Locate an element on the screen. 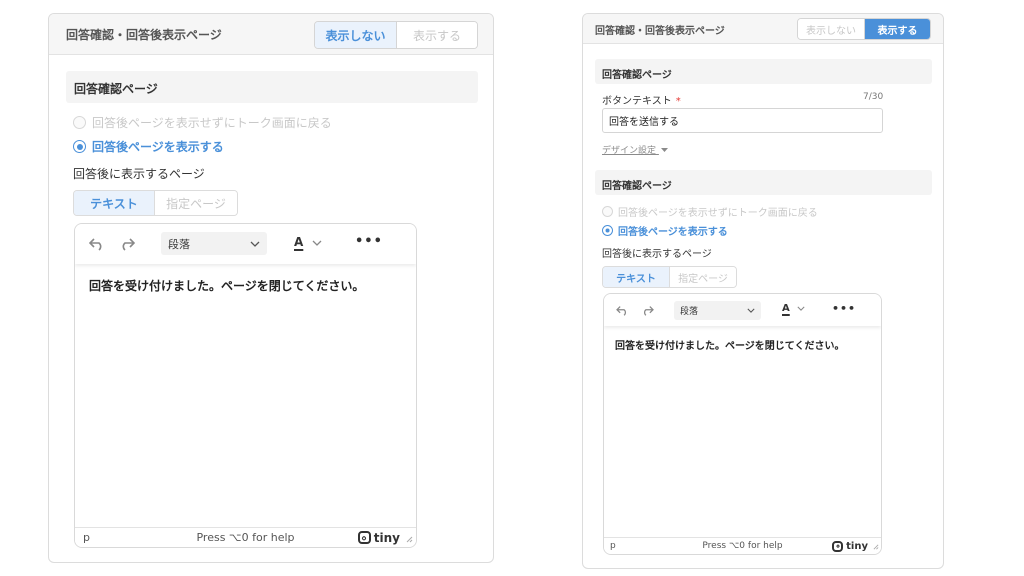 The width and height of the screenshot is (1024, 576). caret-down-icon is located at coordinates (664, 151).